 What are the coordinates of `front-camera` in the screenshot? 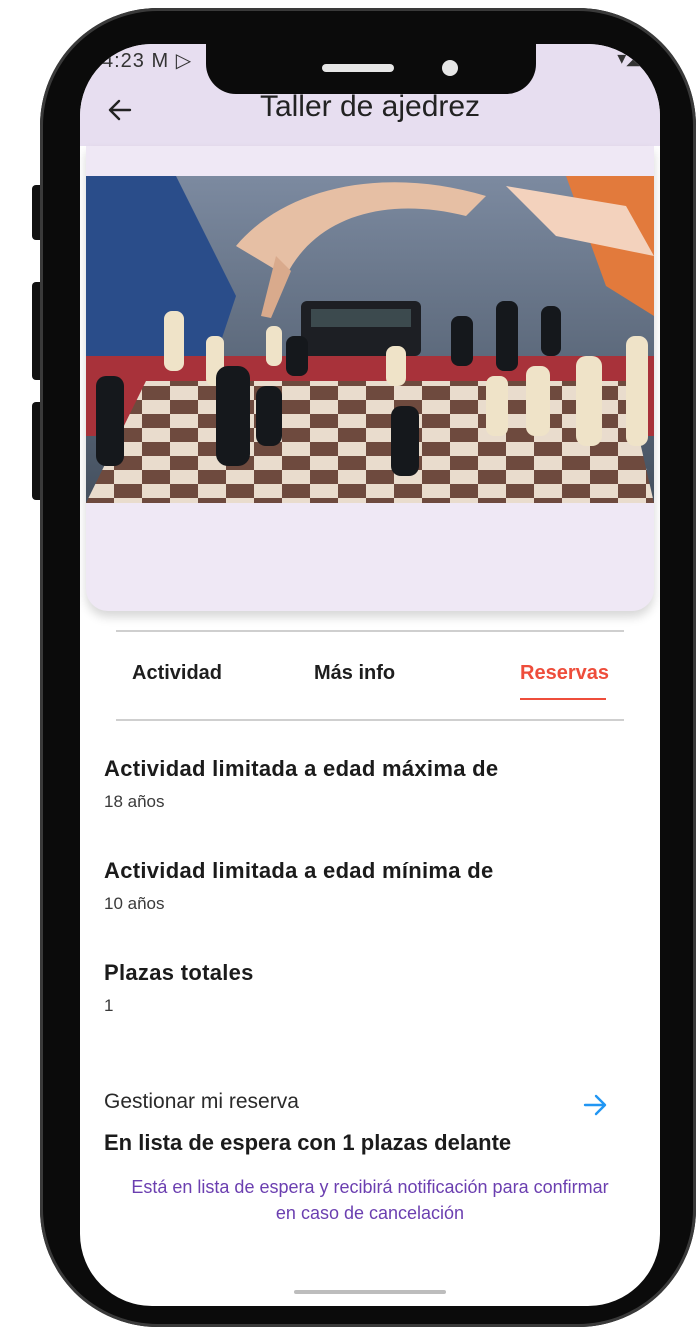 It's located at (450, 68).